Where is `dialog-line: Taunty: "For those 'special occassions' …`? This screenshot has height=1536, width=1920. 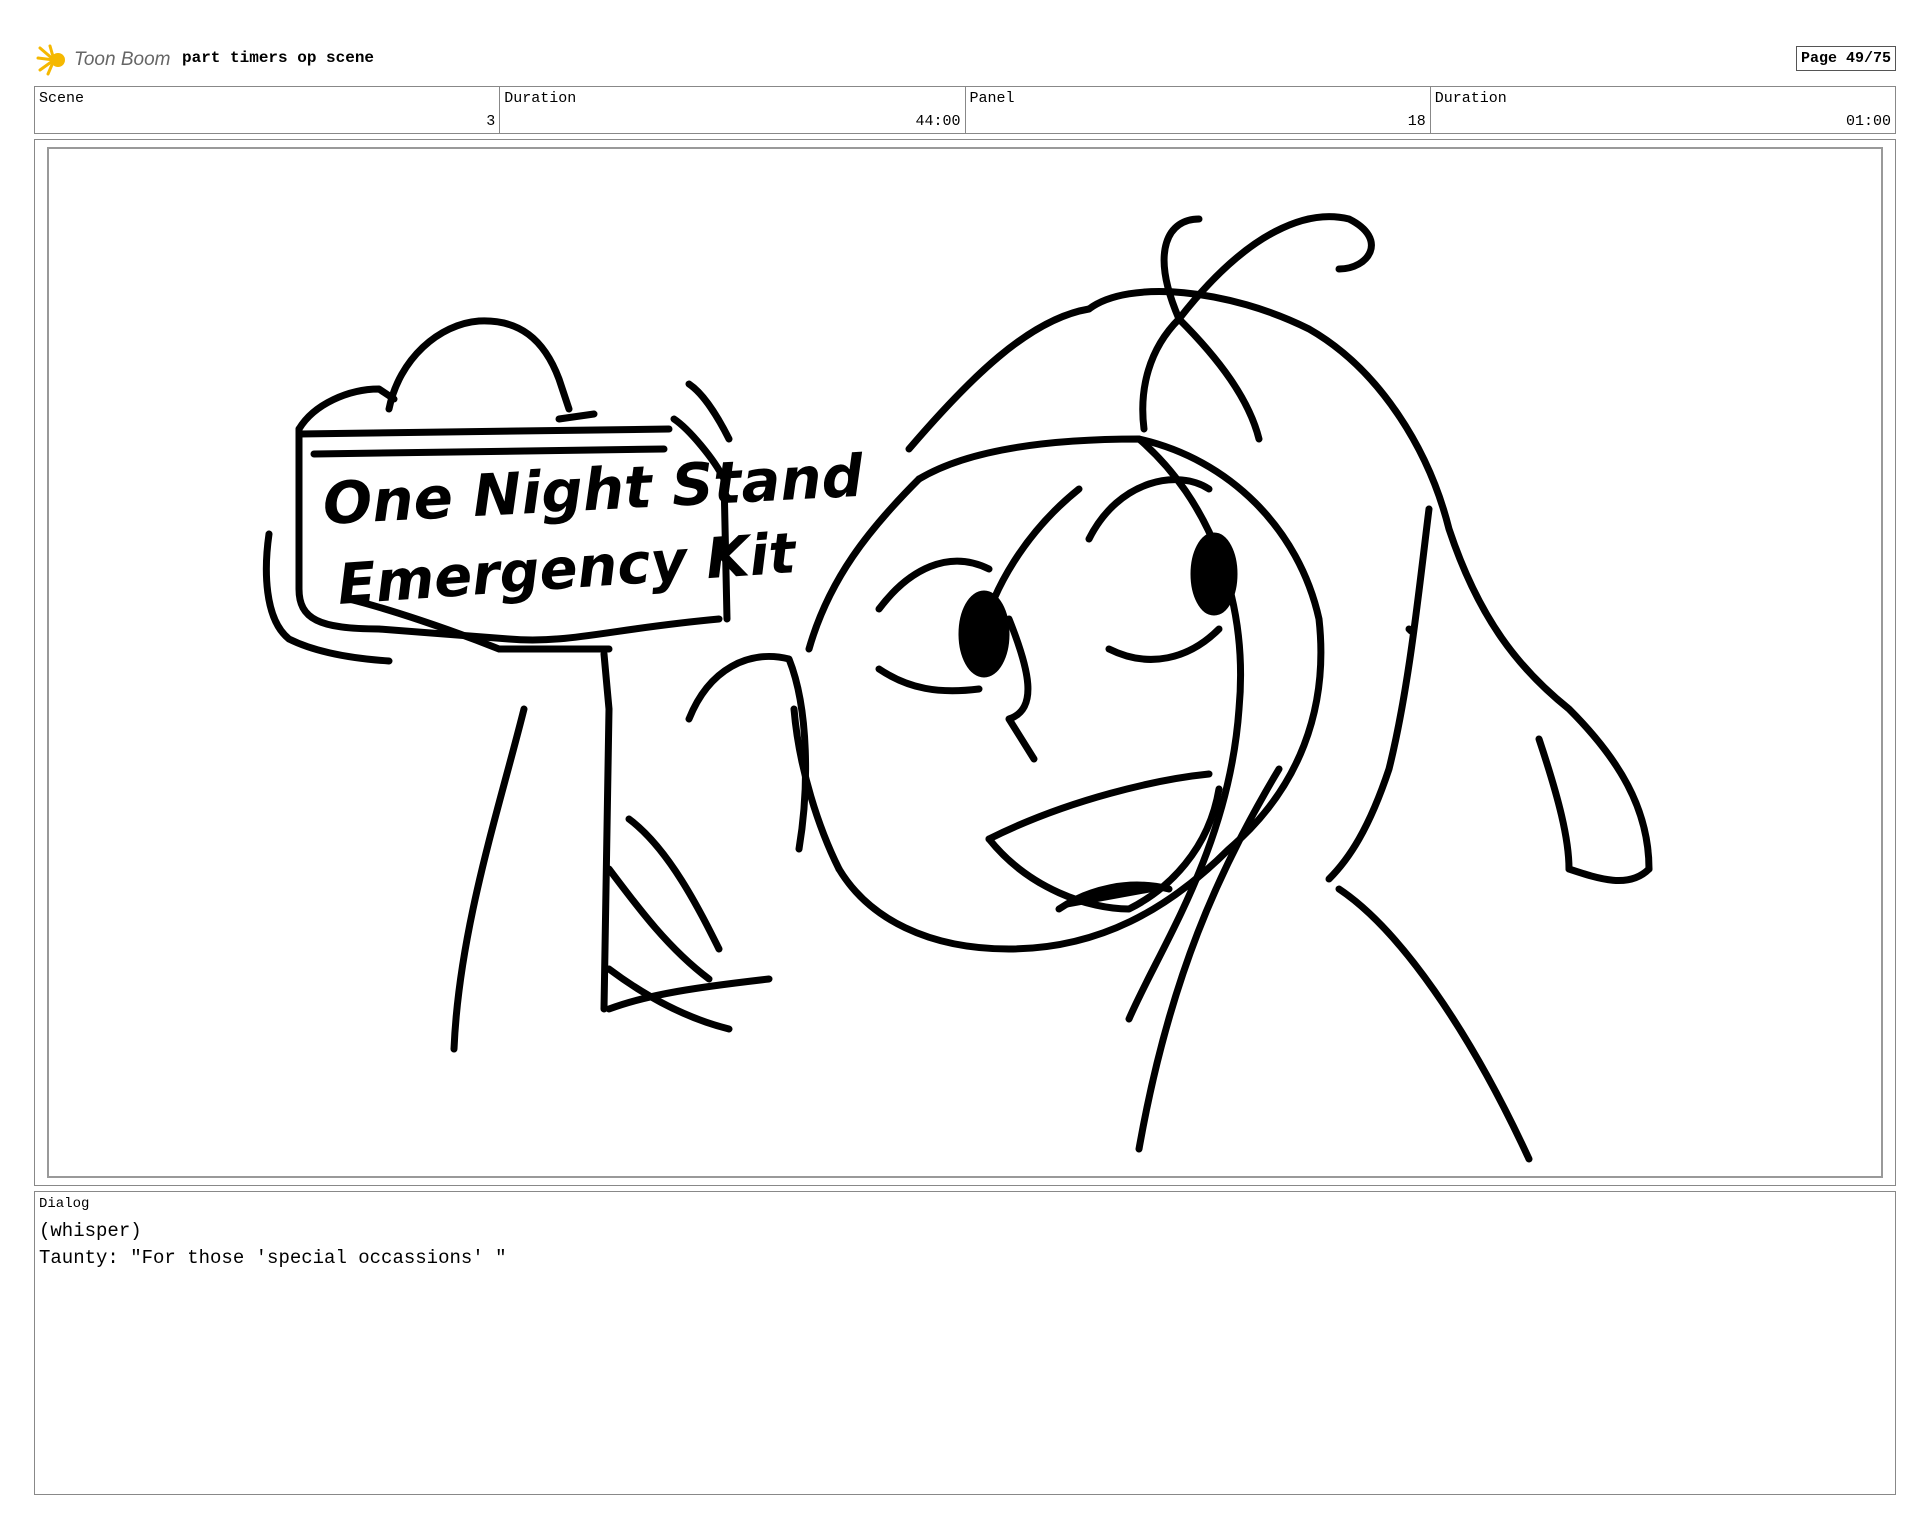
dialog-line: Taunty: "For those 'special occassions' … is located at coordinates (273, 1258).